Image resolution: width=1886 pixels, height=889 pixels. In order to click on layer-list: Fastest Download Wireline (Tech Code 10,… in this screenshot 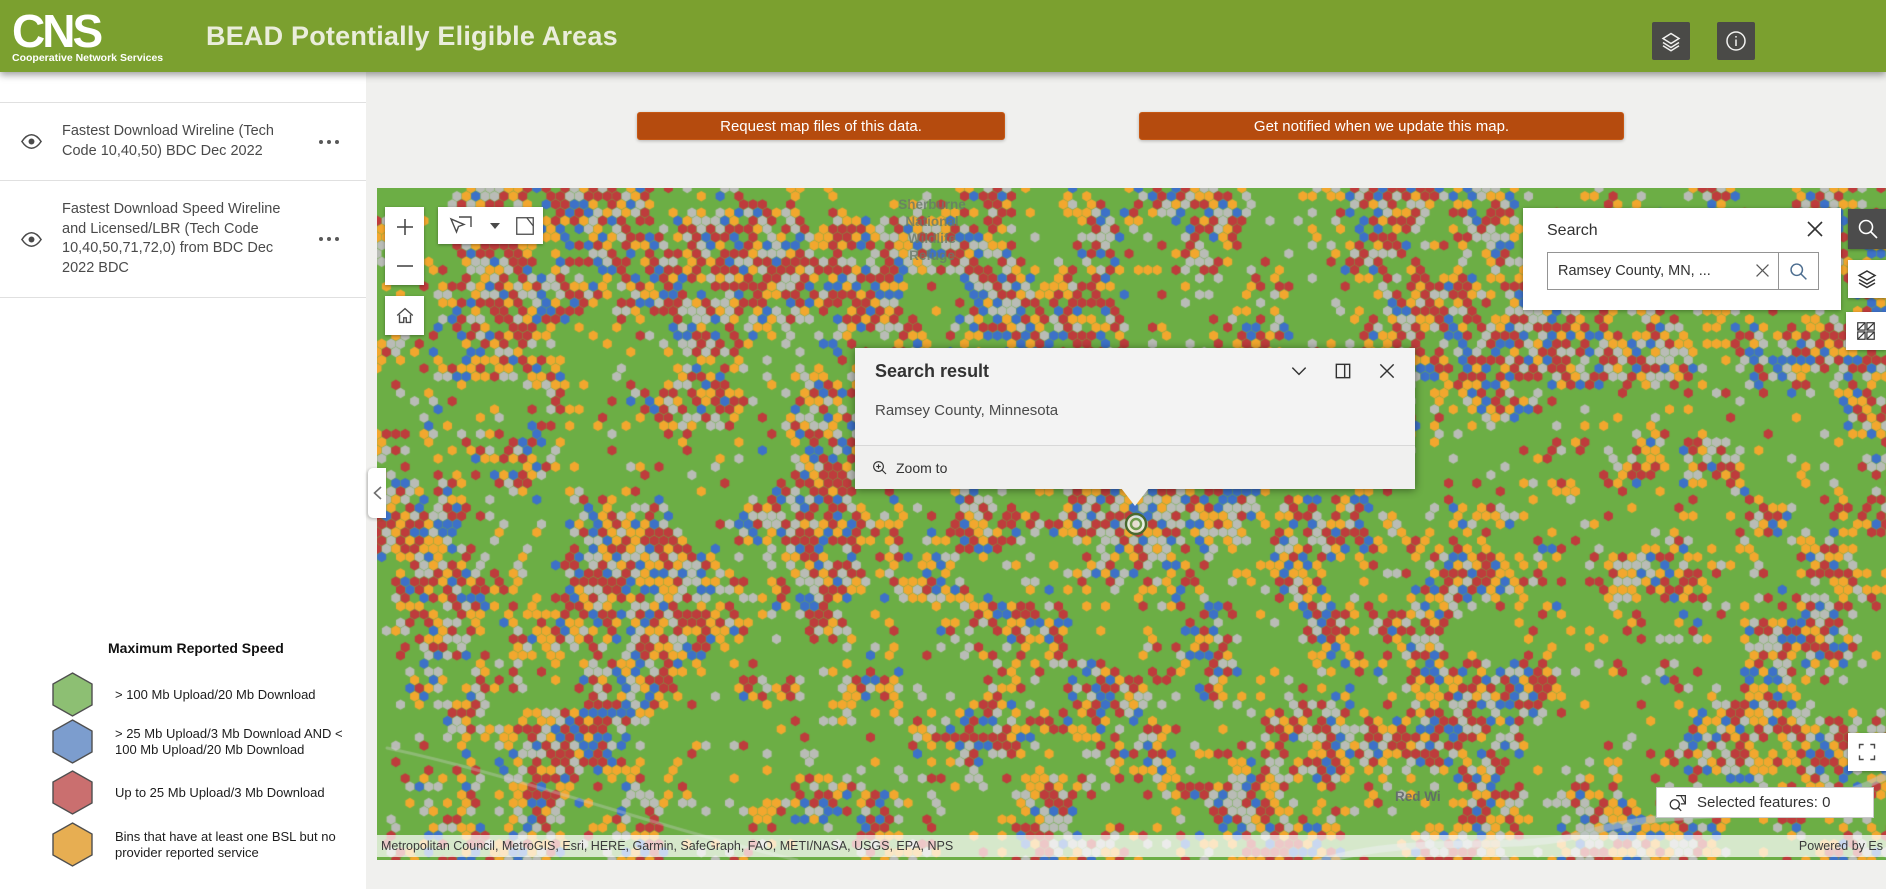, I will do `click(183, 200)`.